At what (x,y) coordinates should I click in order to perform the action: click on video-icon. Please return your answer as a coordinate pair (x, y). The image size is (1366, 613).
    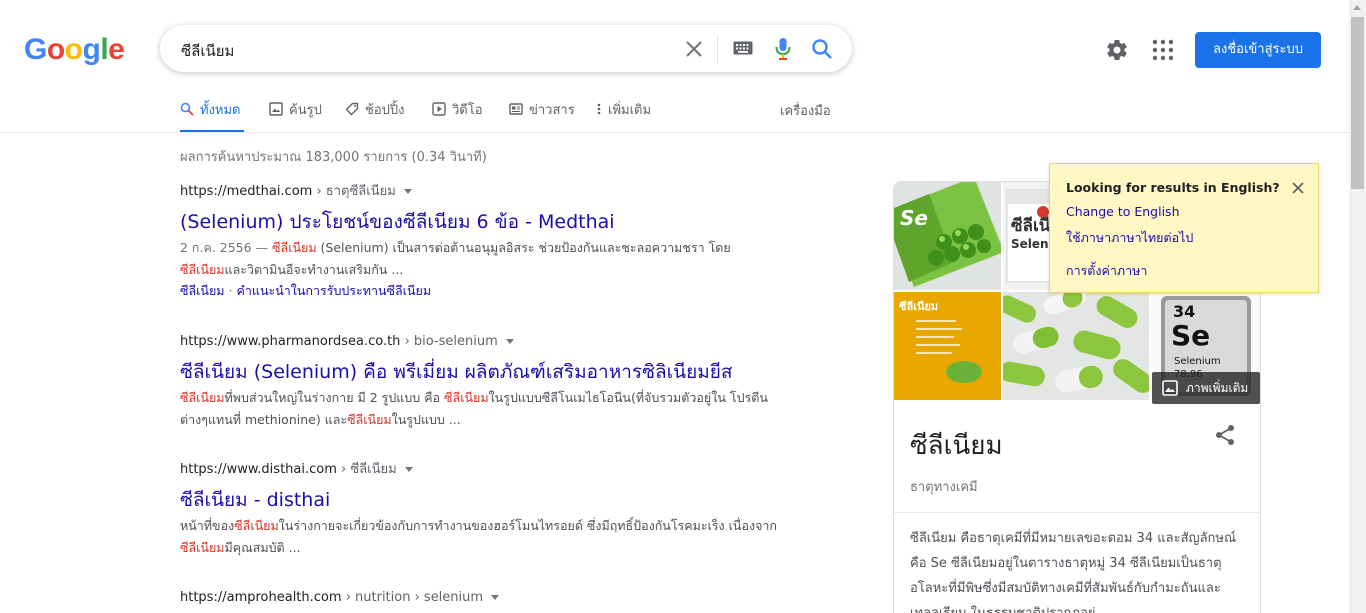
    Looking at the image, I should click on (439, 109).